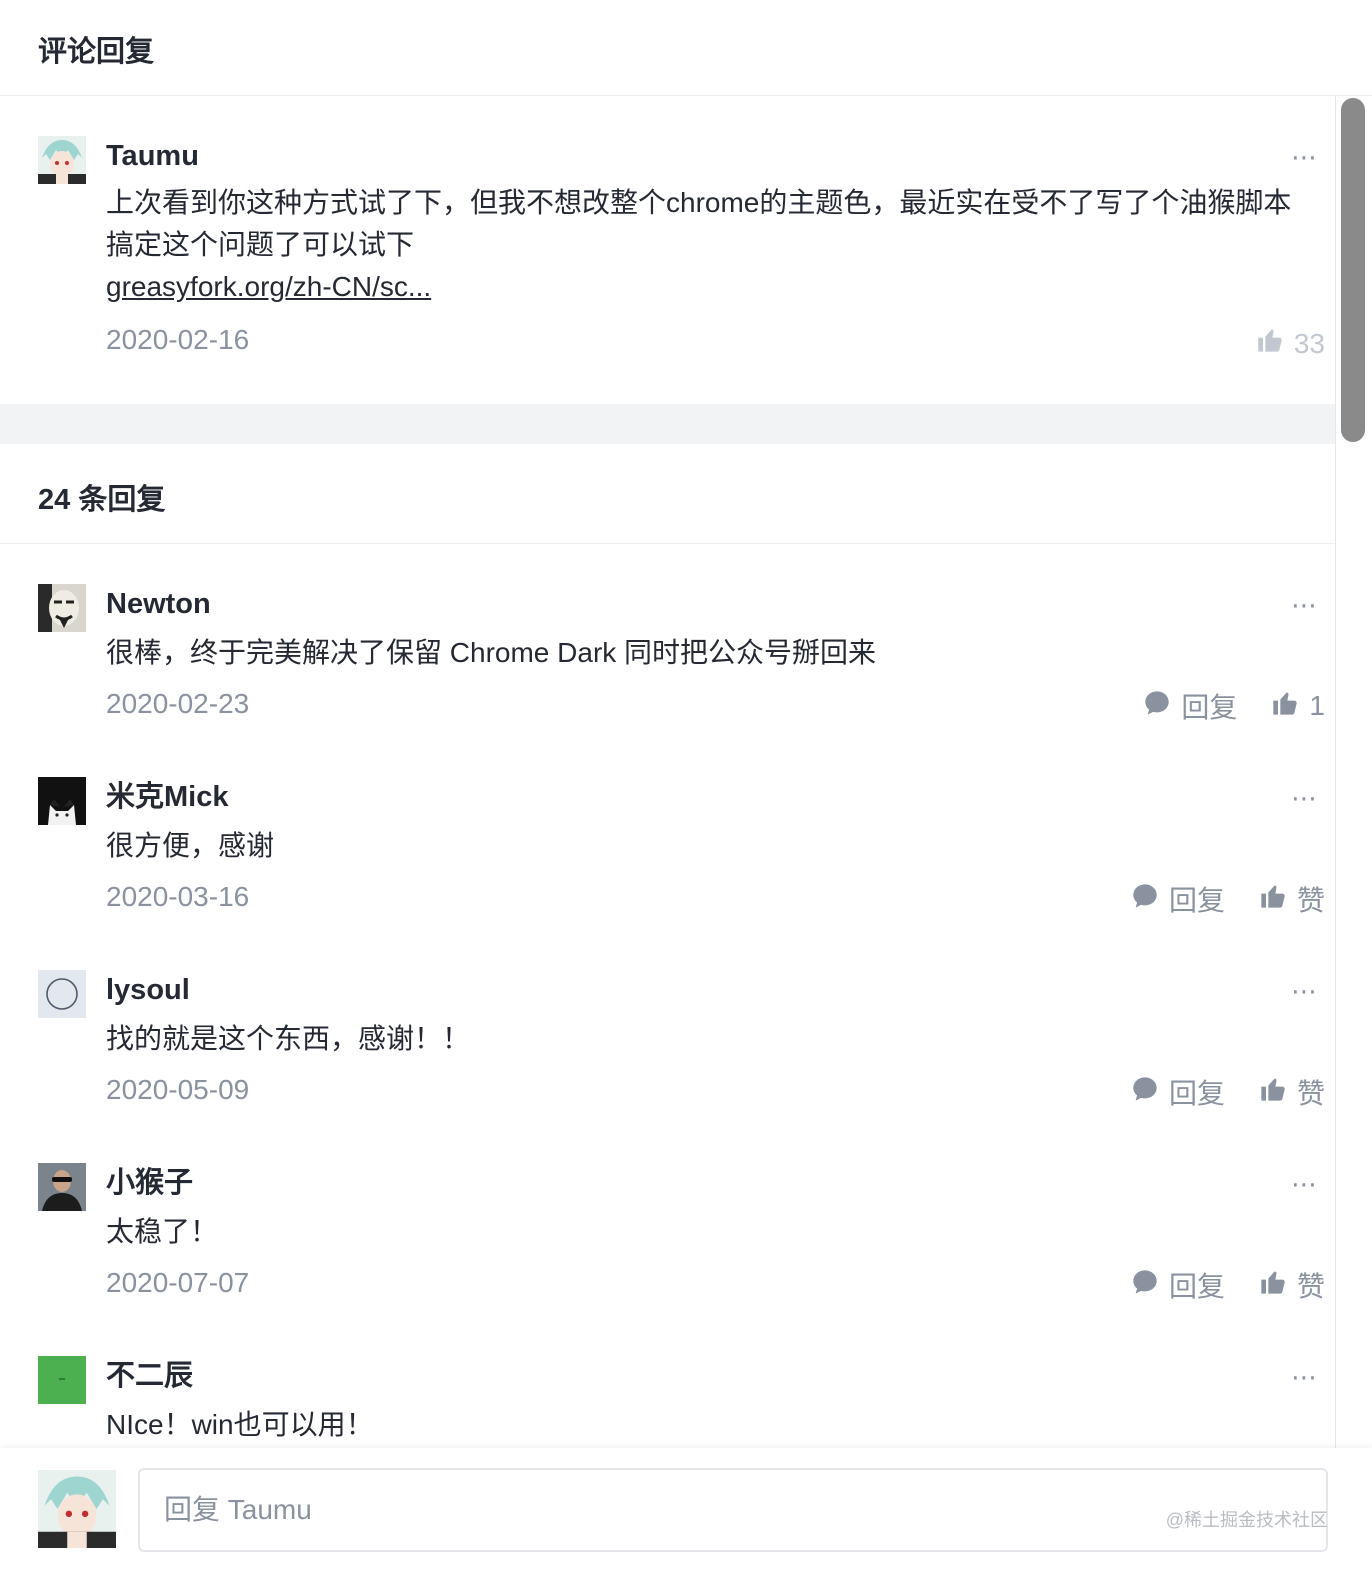  What do you see at coordinates (667, 424) in the screenshot?
I see `section-divider` at bounding box center [667, 424].